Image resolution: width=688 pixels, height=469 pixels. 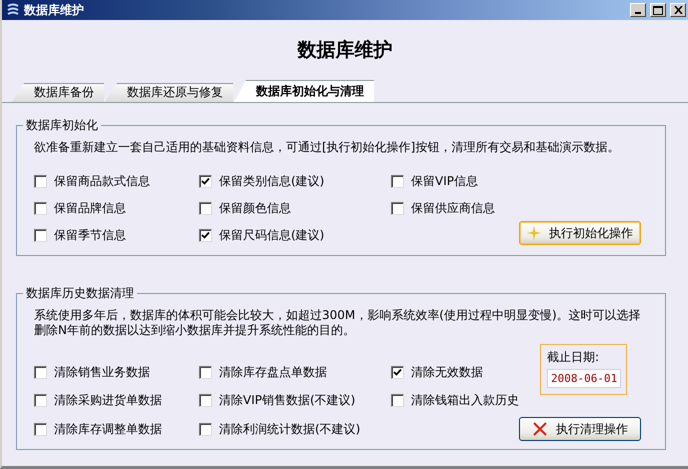 What do you see at coordinates (444, 181) in the screenshot?
I see `checkbox-label: 保留VIP信息` at bounding box center [444, 181].